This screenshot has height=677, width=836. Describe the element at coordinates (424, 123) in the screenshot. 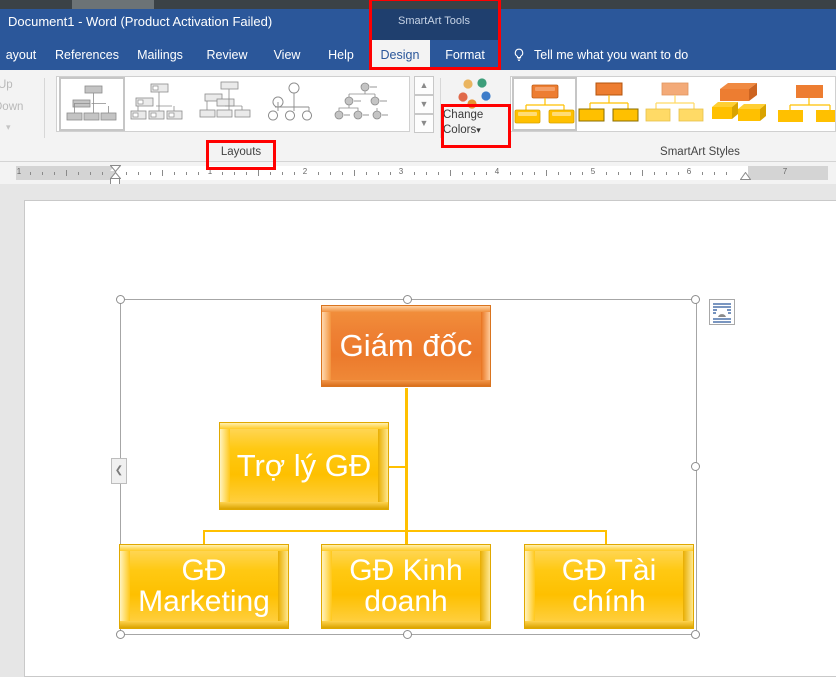

I see `gallery-more-button: ▼` at that location.